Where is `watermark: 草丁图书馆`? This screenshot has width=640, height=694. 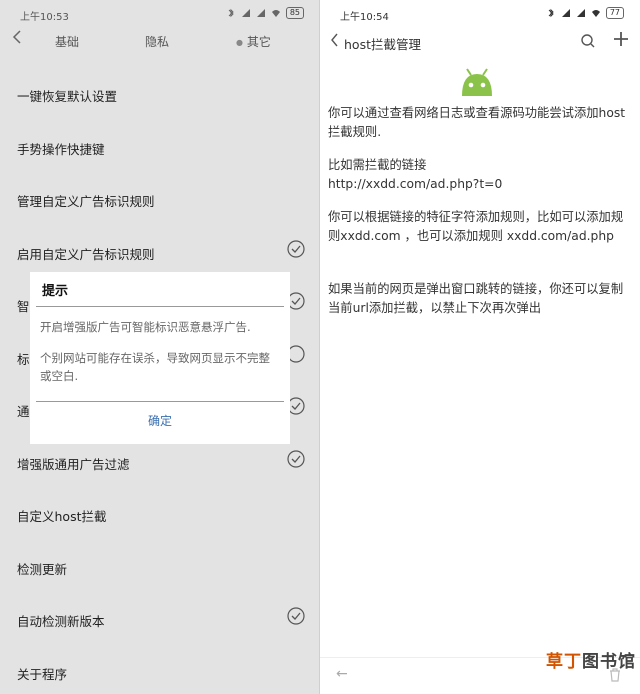
watermark: 草丁图书馆 is located at coordinates (591, 659).